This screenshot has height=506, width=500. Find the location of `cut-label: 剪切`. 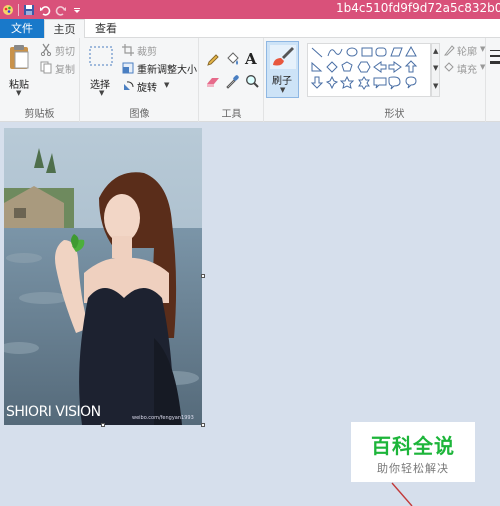

cut-label: 剪切 is located at coordinates (65, 52).